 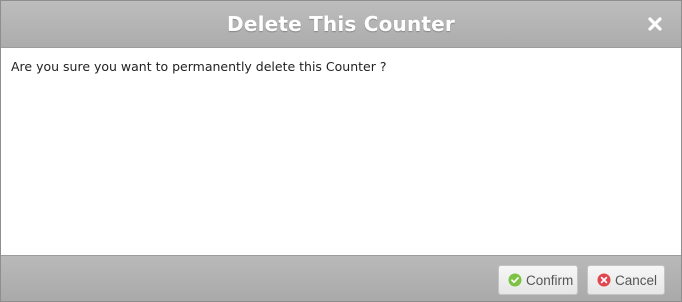 I want to click on x-circle-icon, so click(x=604, y=280).